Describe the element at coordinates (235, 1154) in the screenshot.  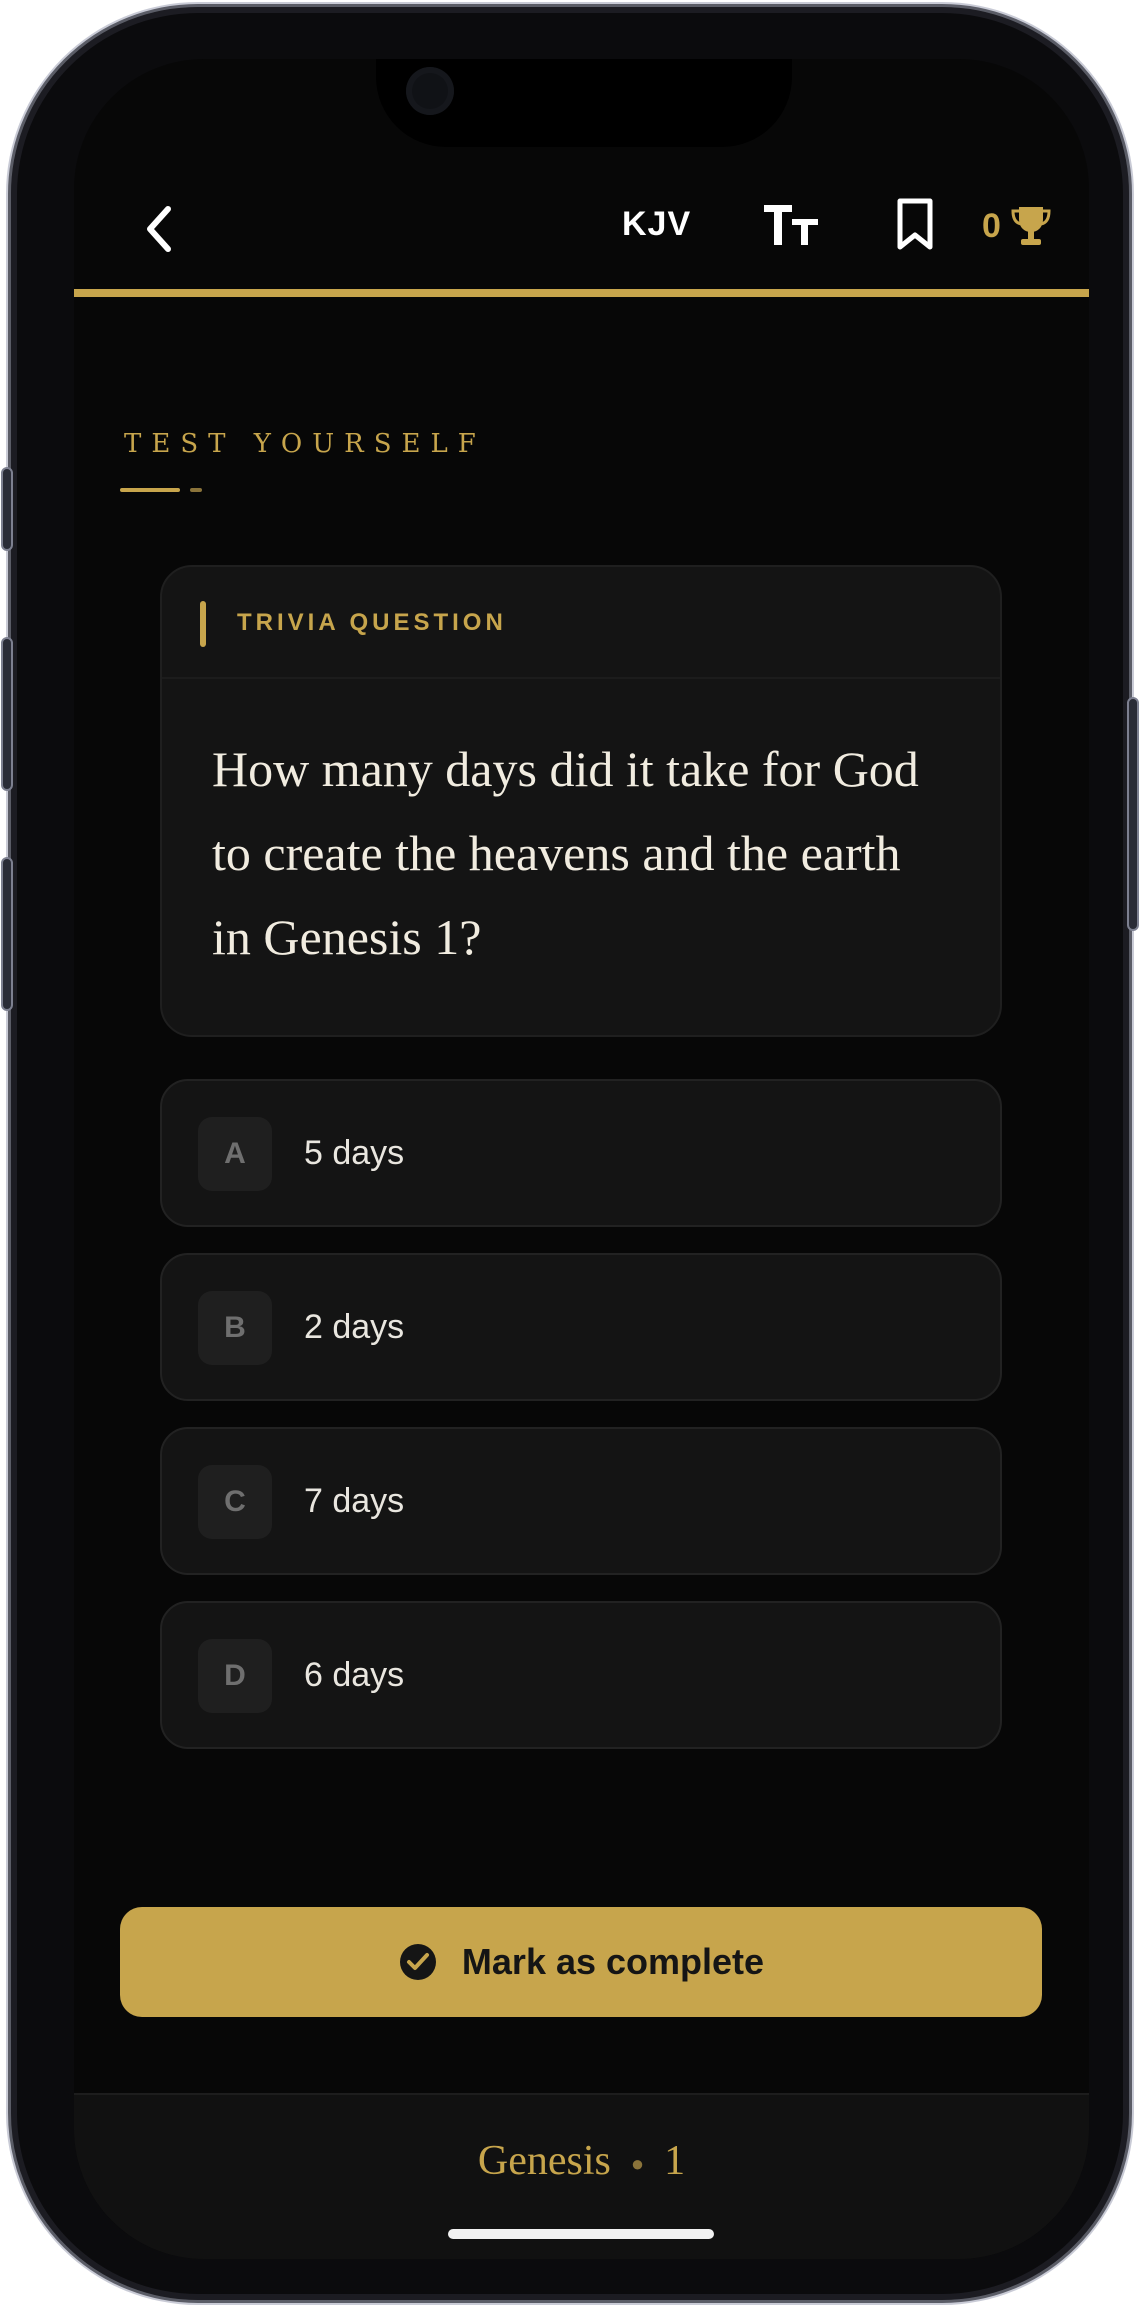
I see `option-letter-badge: A` at that location.